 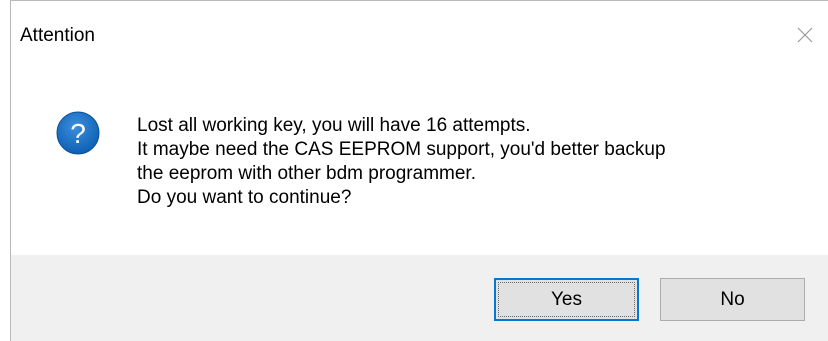 What do you see at coordinates (57, 35) in the screenshot?
I see `dialog-title: Attention` at bounding box center [57, 35].